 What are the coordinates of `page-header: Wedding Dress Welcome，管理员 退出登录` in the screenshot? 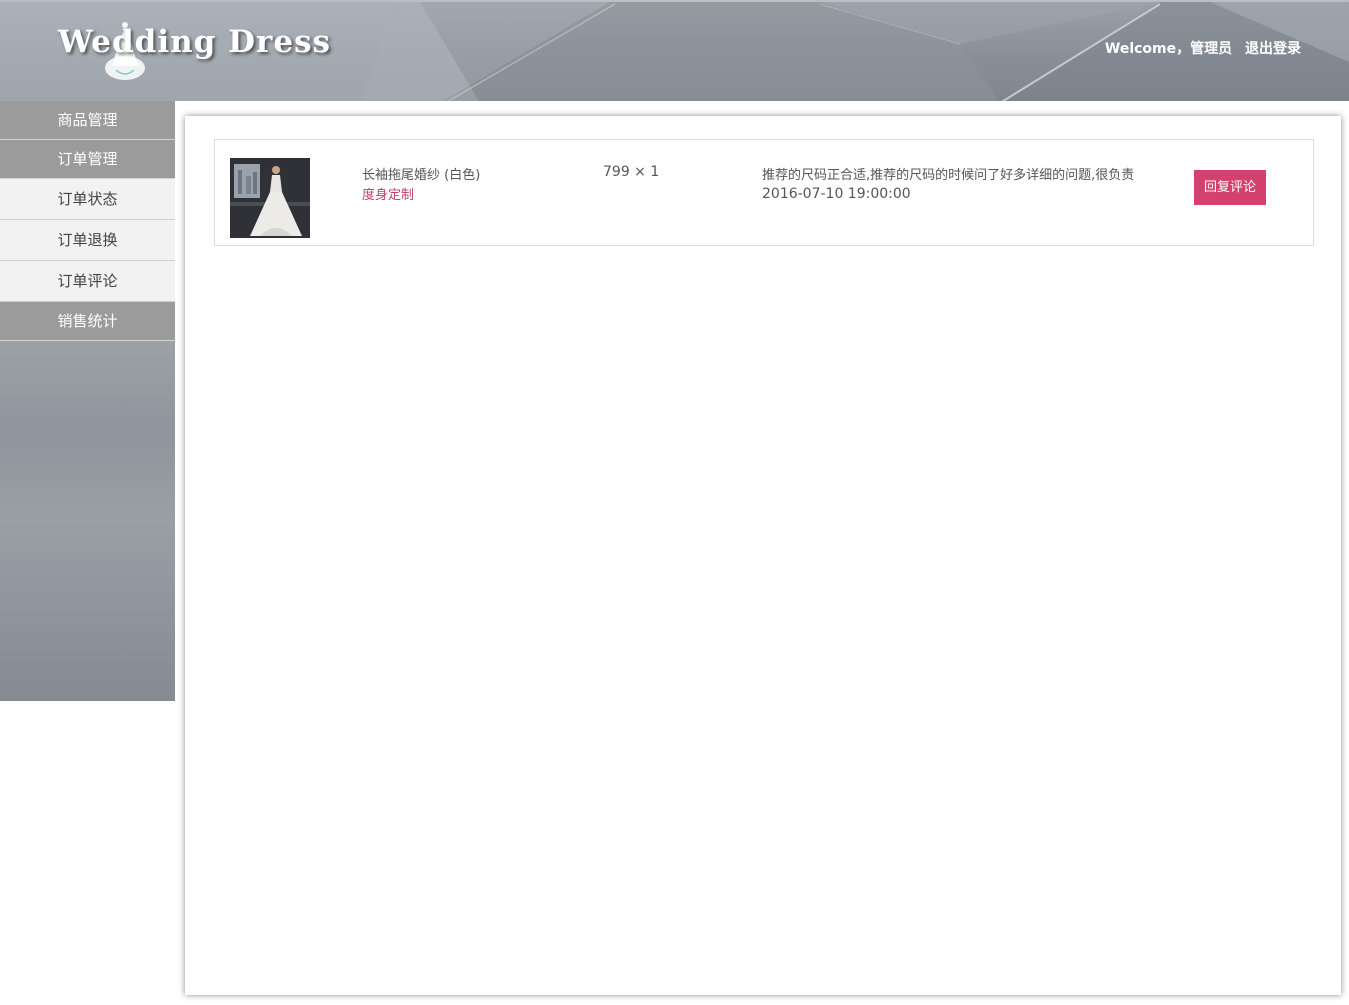 It's located at (674, 50).